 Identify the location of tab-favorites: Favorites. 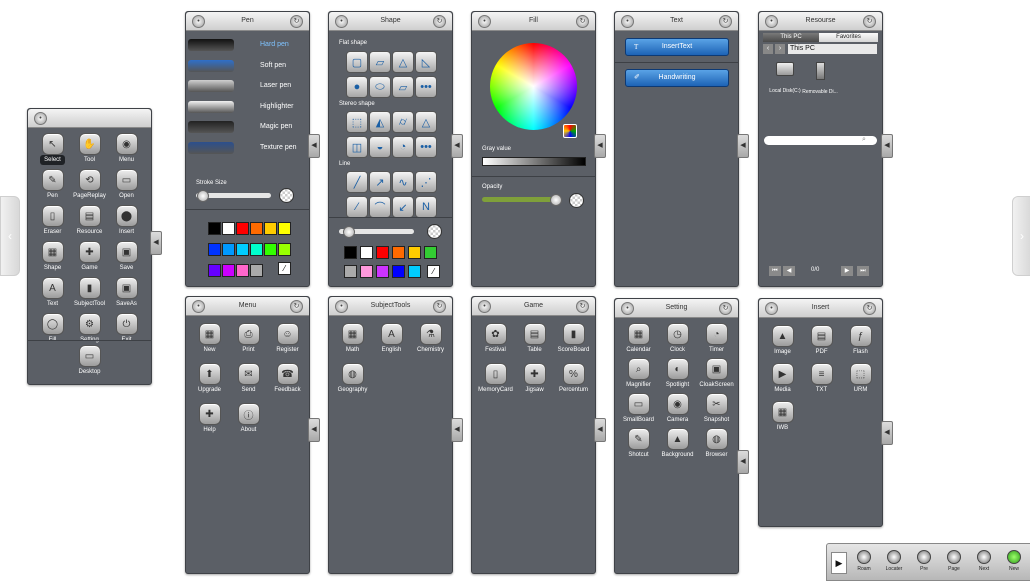
(848, 37).